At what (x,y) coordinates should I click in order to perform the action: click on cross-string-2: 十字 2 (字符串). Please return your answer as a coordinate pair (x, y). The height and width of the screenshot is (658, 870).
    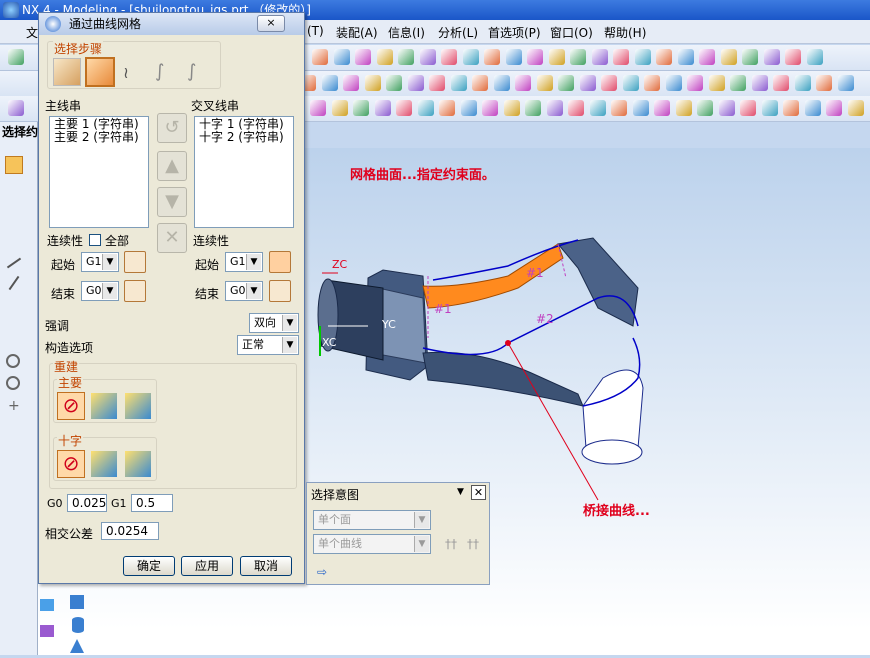
    Looking at the image, I should click on (244, 137).